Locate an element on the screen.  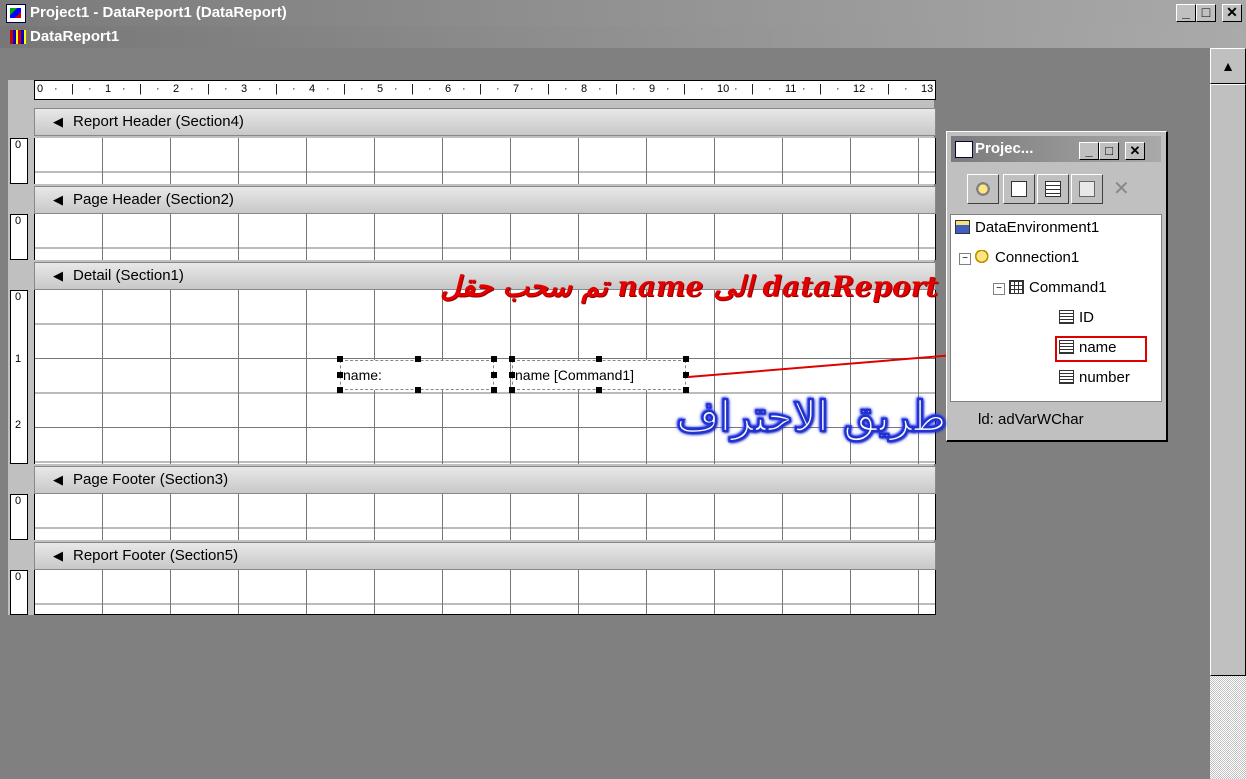
connection-icon is located at coordinates (983, 189).